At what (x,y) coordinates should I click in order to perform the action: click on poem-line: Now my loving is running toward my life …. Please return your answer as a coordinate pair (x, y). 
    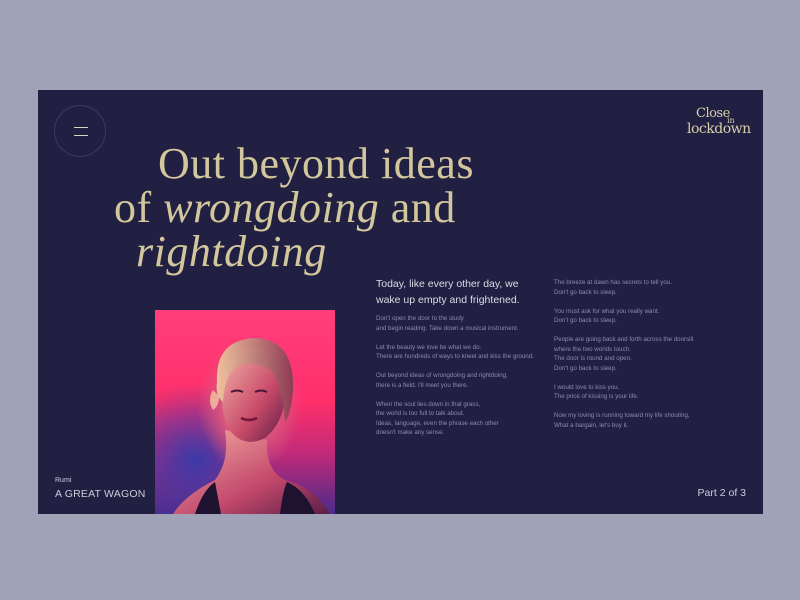
    Looking at the image, I should click on (622, 415).